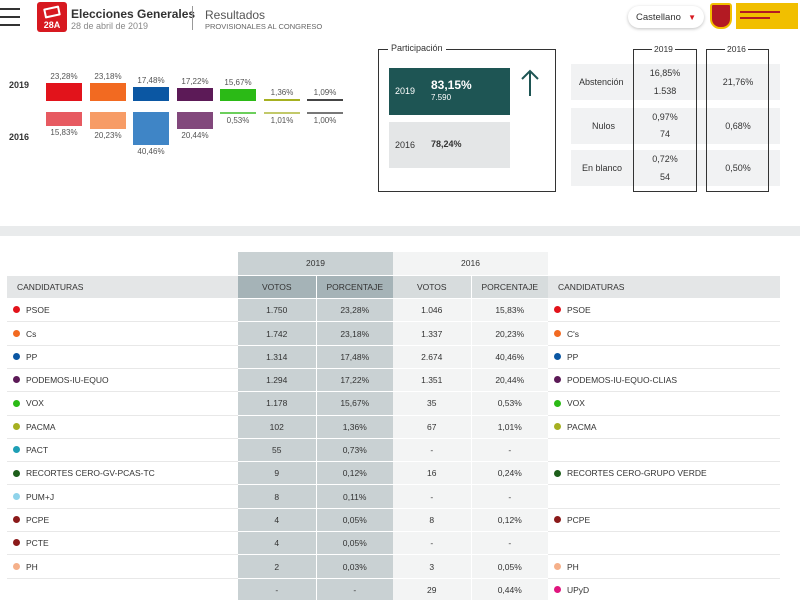 This screenshot has height=600, width=800. What do you see at coordinates (449, 145) in the screenshot?
I see `participation-2016: 2016 78,24%` at bounding box center [449, 145].